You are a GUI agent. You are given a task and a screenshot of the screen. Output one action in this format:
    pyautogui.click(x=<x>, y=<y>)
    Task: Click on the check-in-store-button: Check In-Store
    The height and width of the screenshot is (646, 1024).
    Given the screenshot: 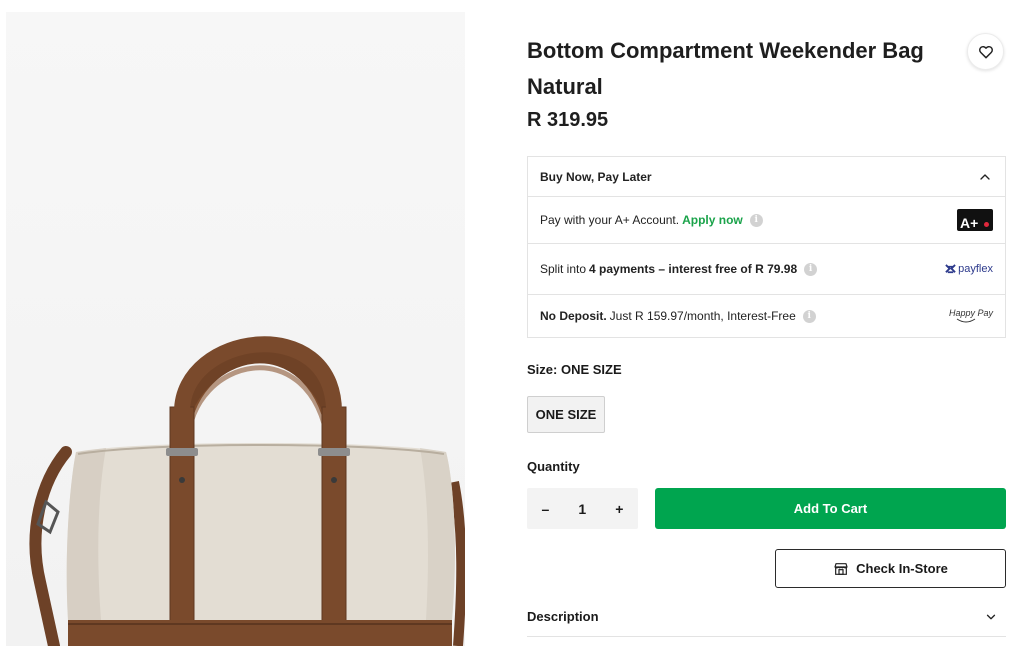 What is the action you would take?
    pyautogui.click(x=890, y=568)
    